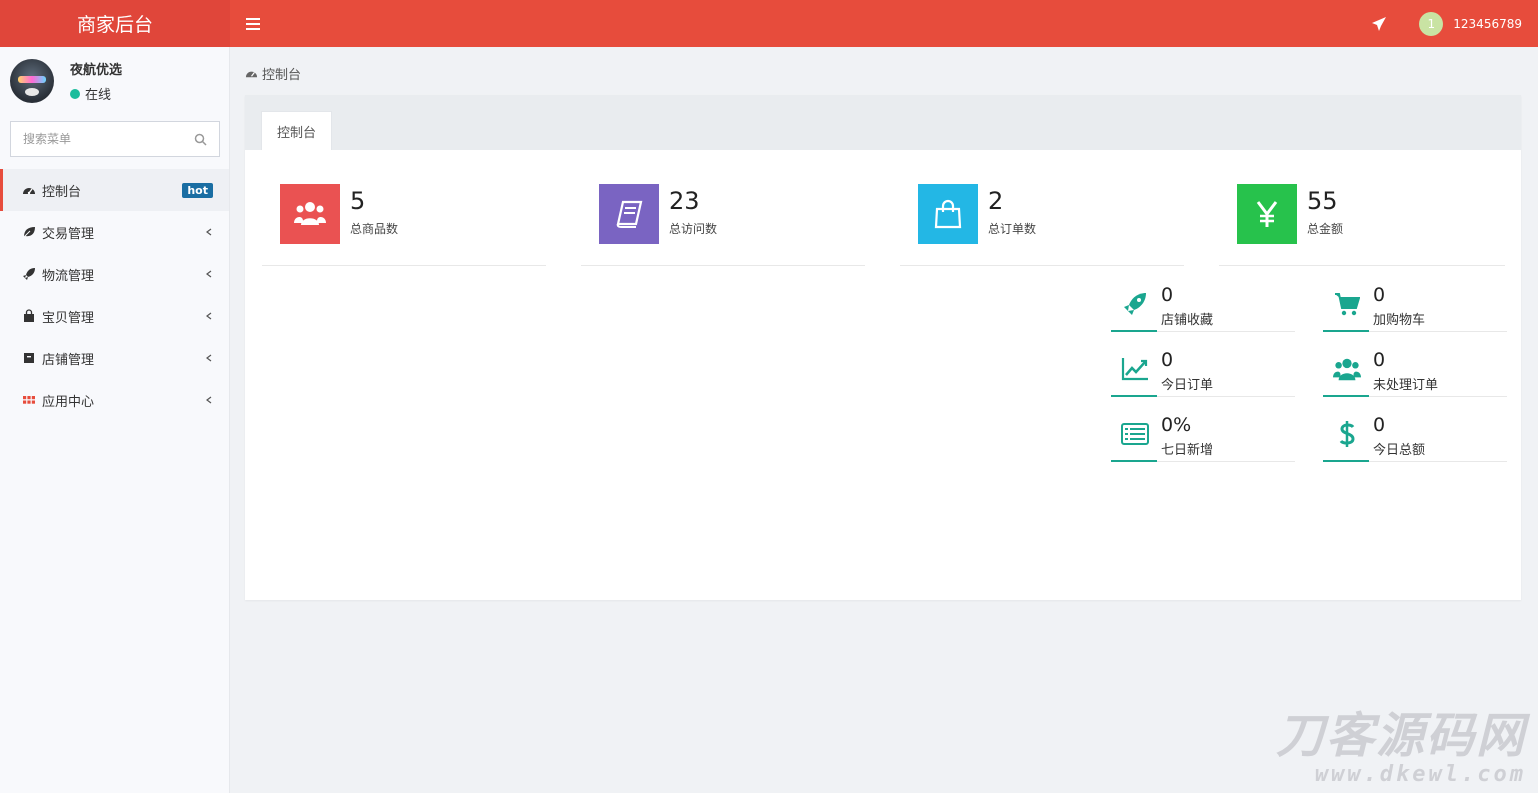 The height and width of the screenshot is (793, 1538). Describe the element at coordinates (358, 201) in the screenshot. I see `stat-value: 5` at that location.